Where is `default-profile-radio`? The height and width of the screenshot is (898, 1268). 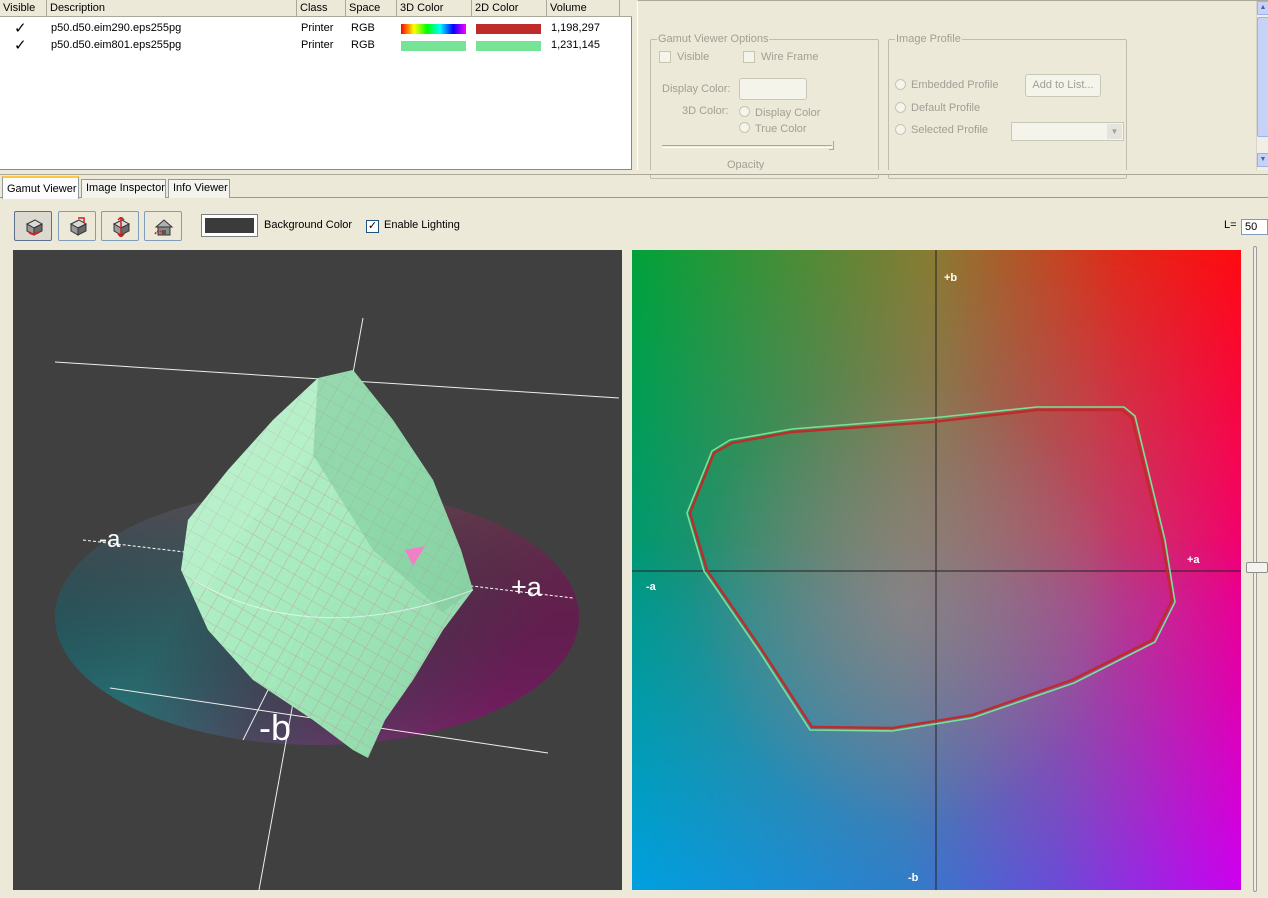 default-profile-radio is located at coordinates (900, 107).